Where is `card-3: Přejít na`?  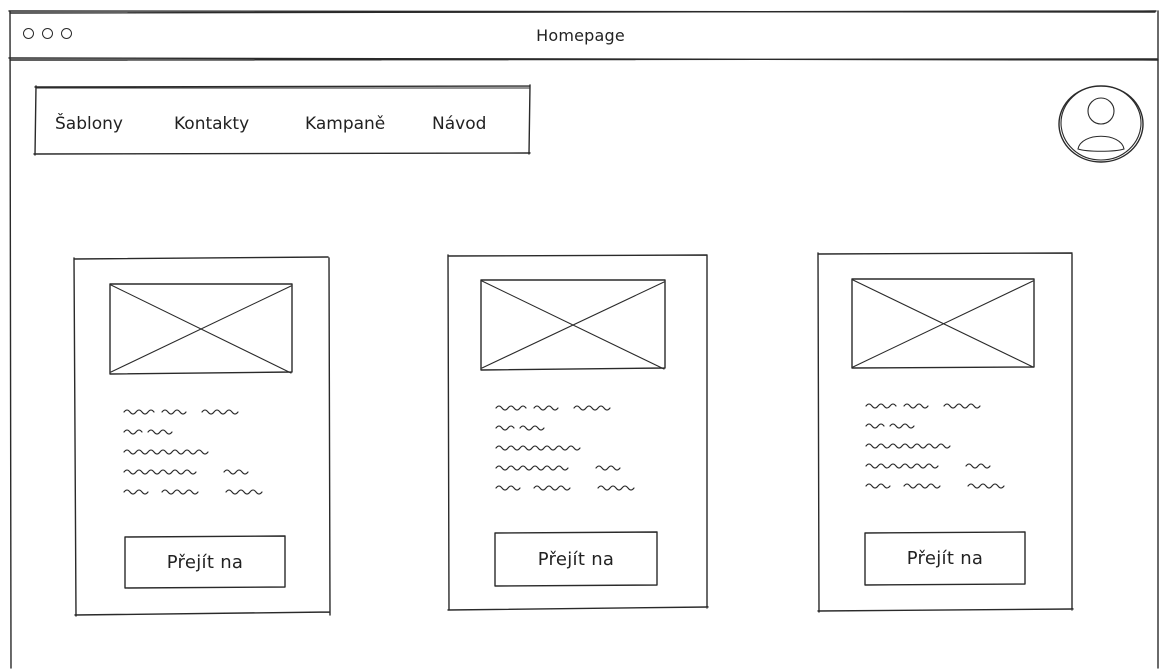 card-3: Přejít na is located at coordinates (945, 433).